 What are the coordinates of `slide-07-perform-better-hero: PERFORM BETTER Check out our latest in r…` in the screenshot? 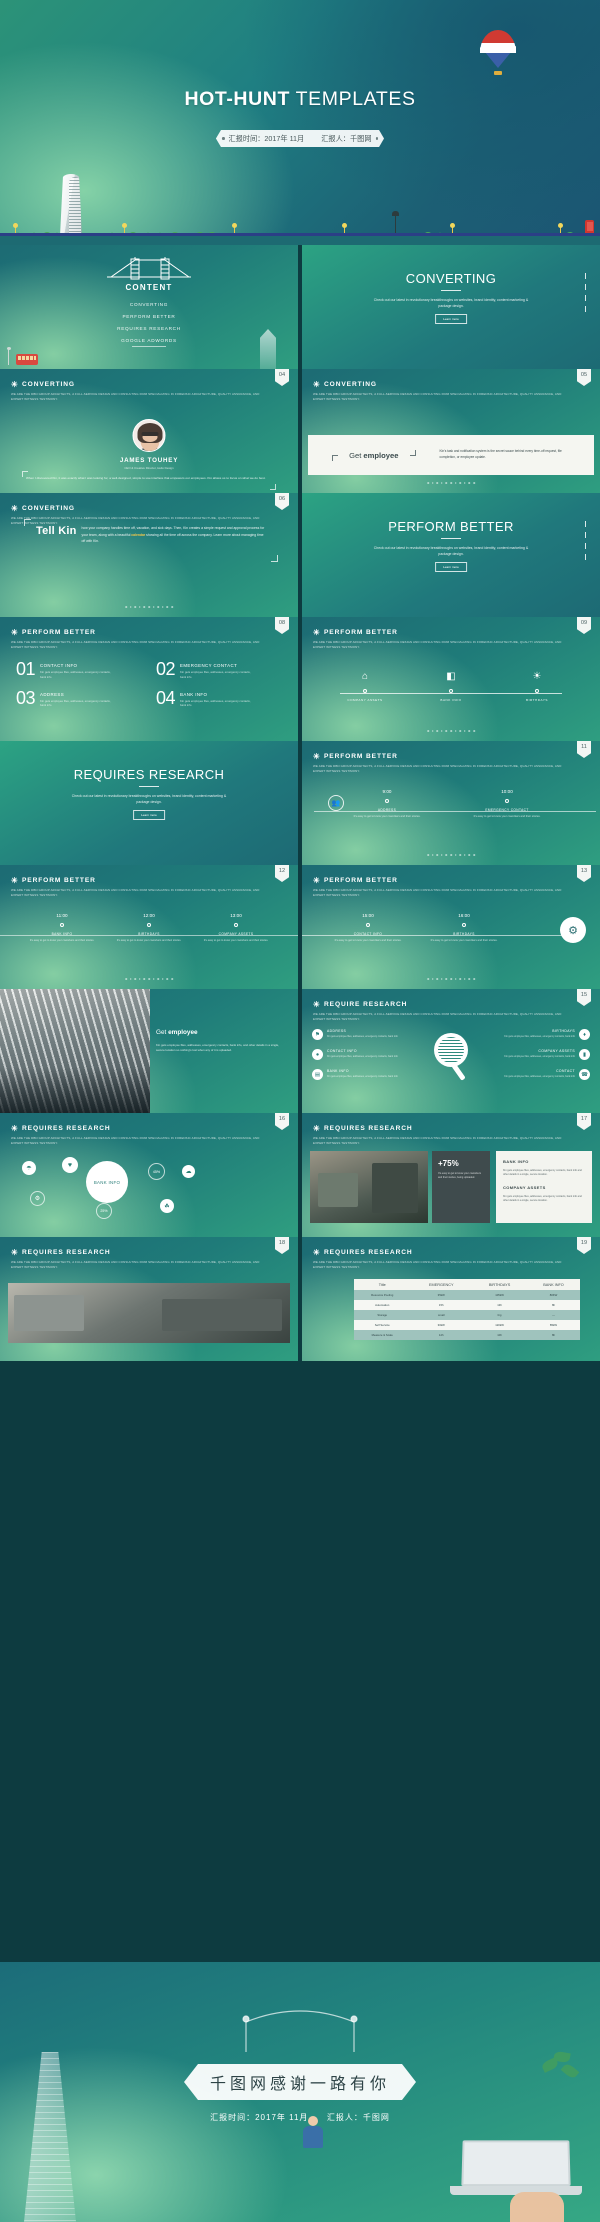 It's located at (451, 555).